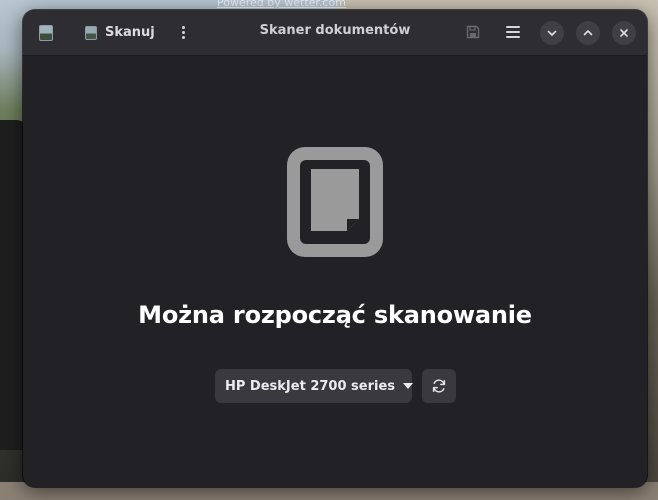 This screenshot has height=500, width=658. I want to click on vertical-dots-icon, so click(183, 32).